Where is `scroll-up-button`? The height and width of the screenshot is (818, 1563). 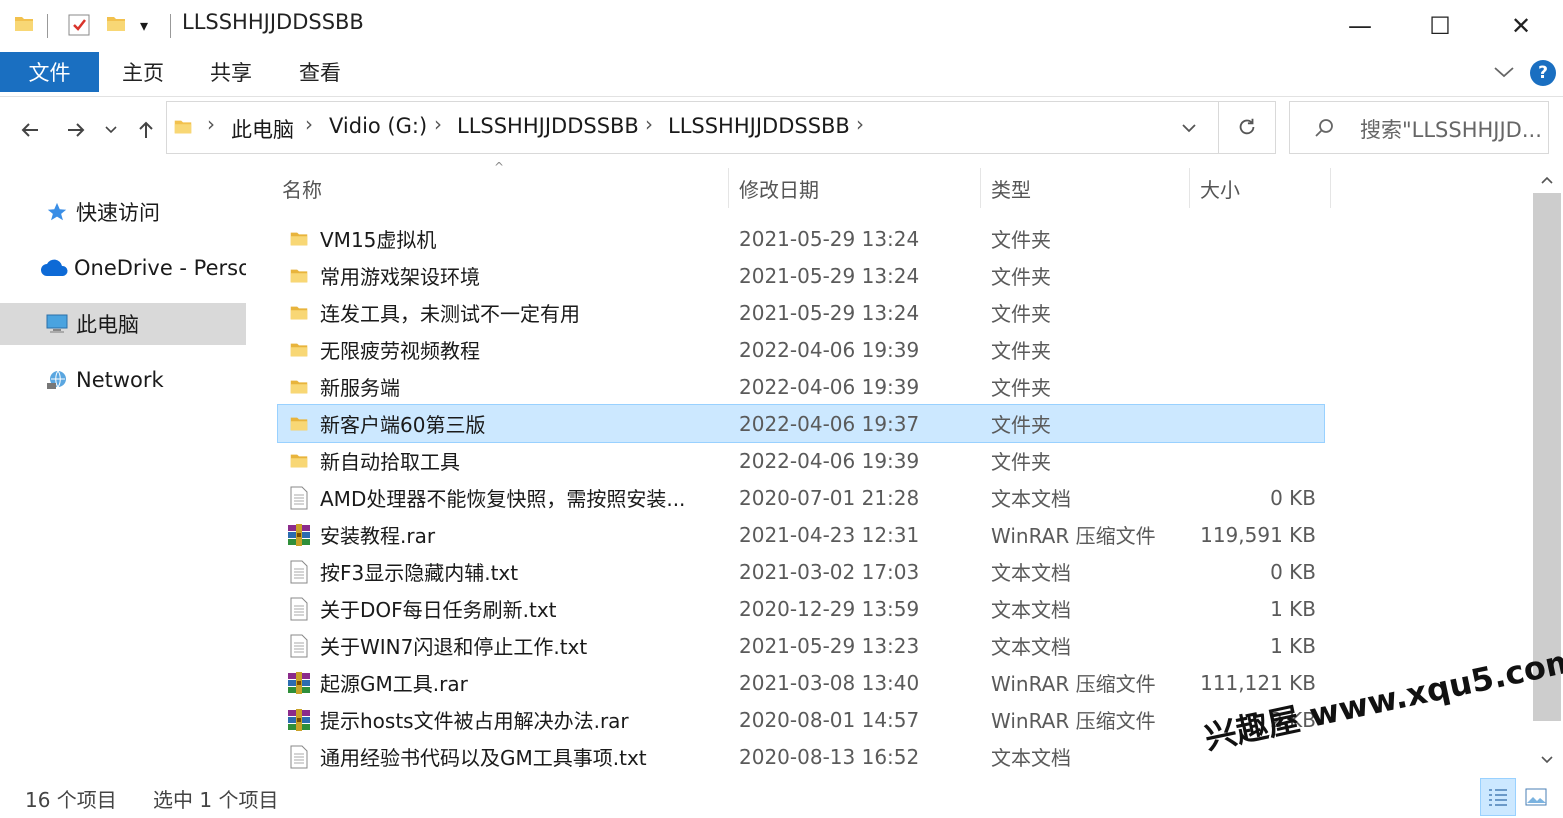
scroll-up-button is located at coordinates (1547, 180).